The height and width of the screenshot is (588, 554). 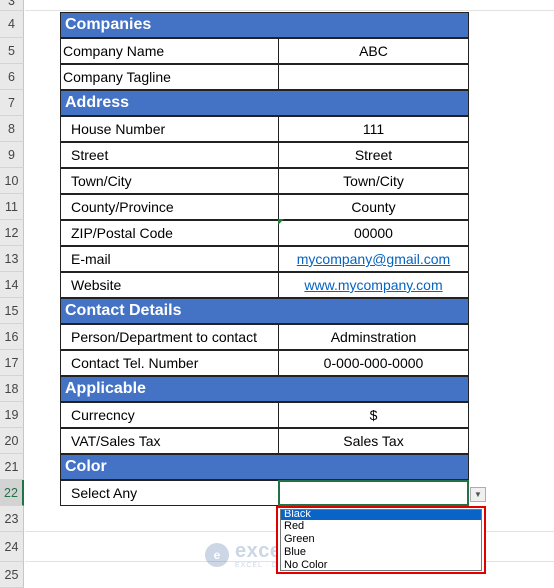 I want to click on cell-person-value: Adminstration, so click(x=373, y=337).